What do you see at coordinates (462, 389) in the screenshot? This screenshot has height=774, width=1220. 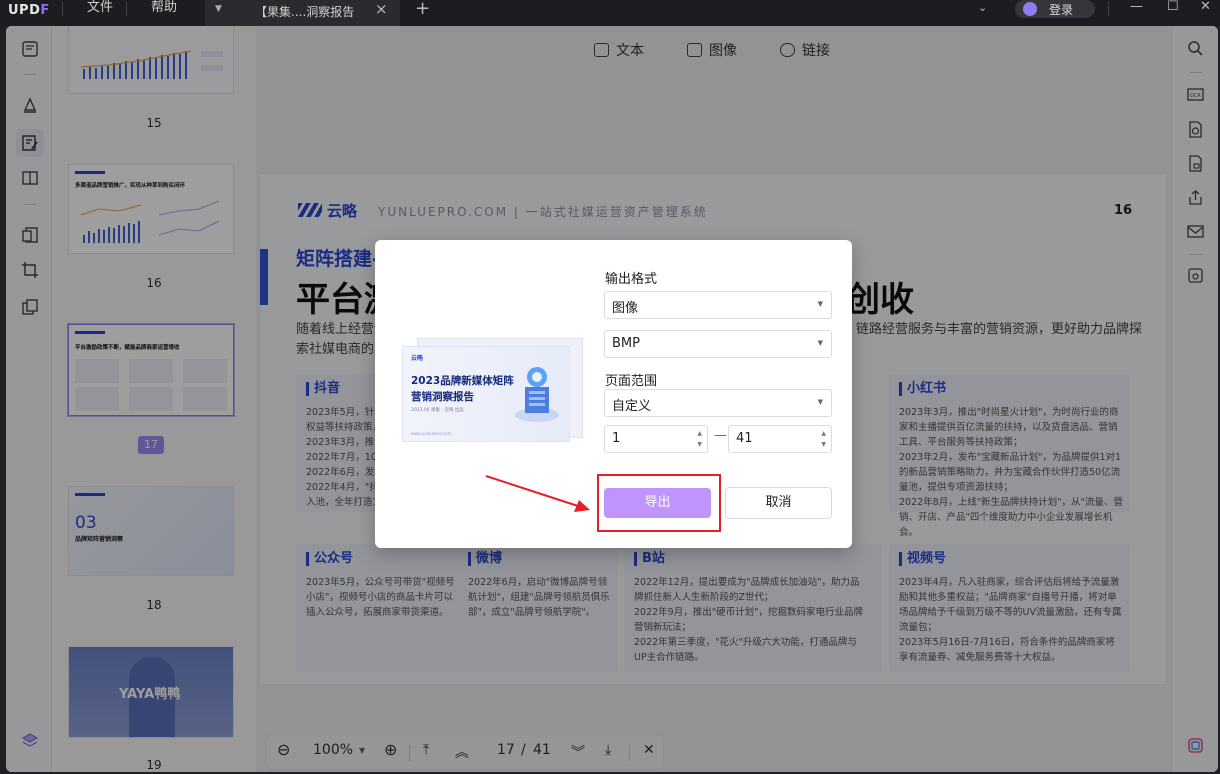 I see `preview-title: 2023品牌新媒体矩阵 营销洞察报告` at bounding box center [462, 389].